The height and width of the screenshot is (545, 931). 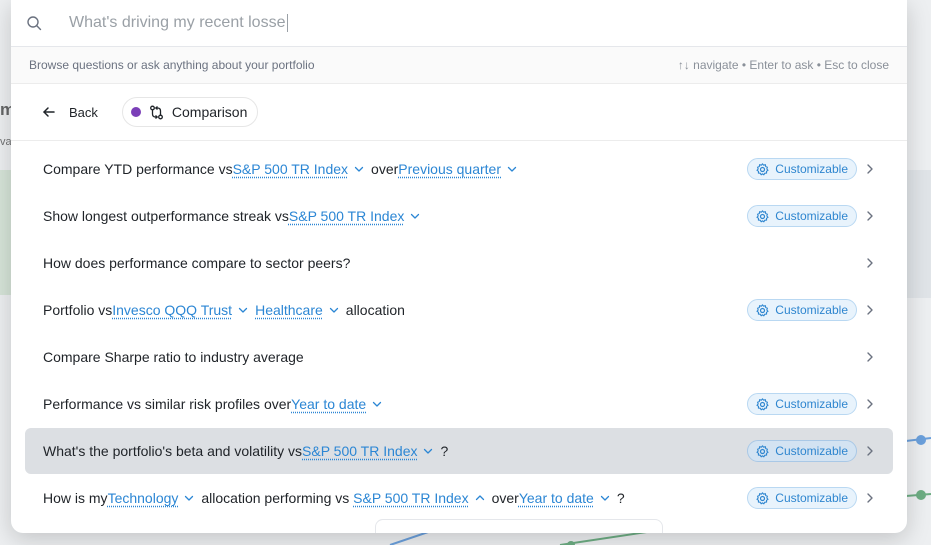 I want to click on question-text: Compare Sharpe ratio to industry average, so click(x=173, y=357).